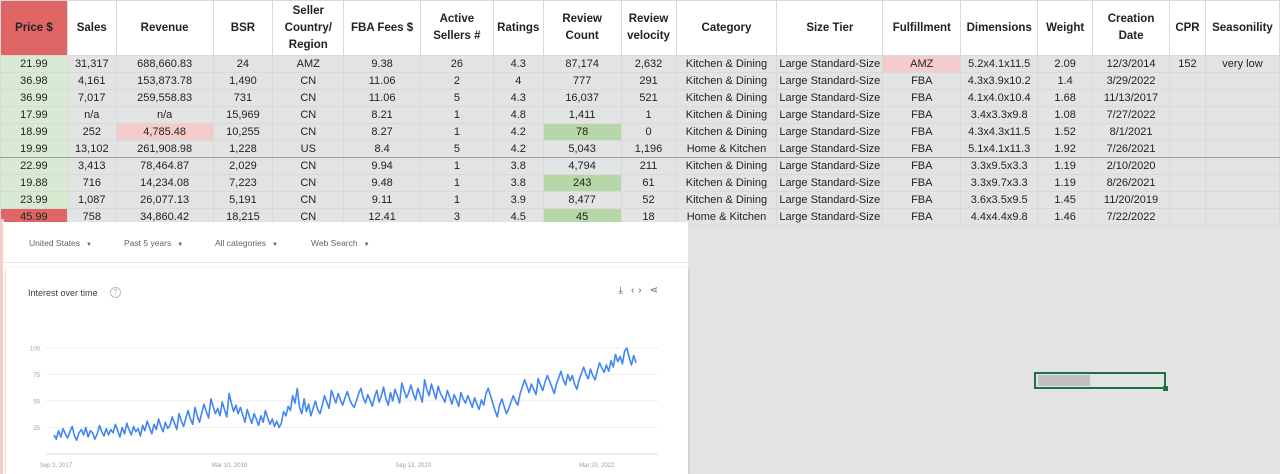 This screenshot has height=474, width=1280. Describe the element at coordinates (153, 243) in the screenshot. I see `filter-time-range: Past 5 years ▼` at that location.